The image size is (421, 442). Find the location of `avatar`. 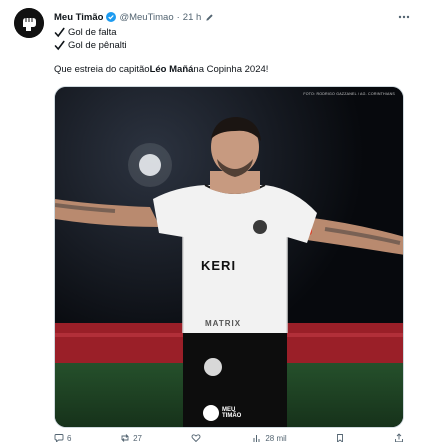

avatar is located at coordinates (29, 23).